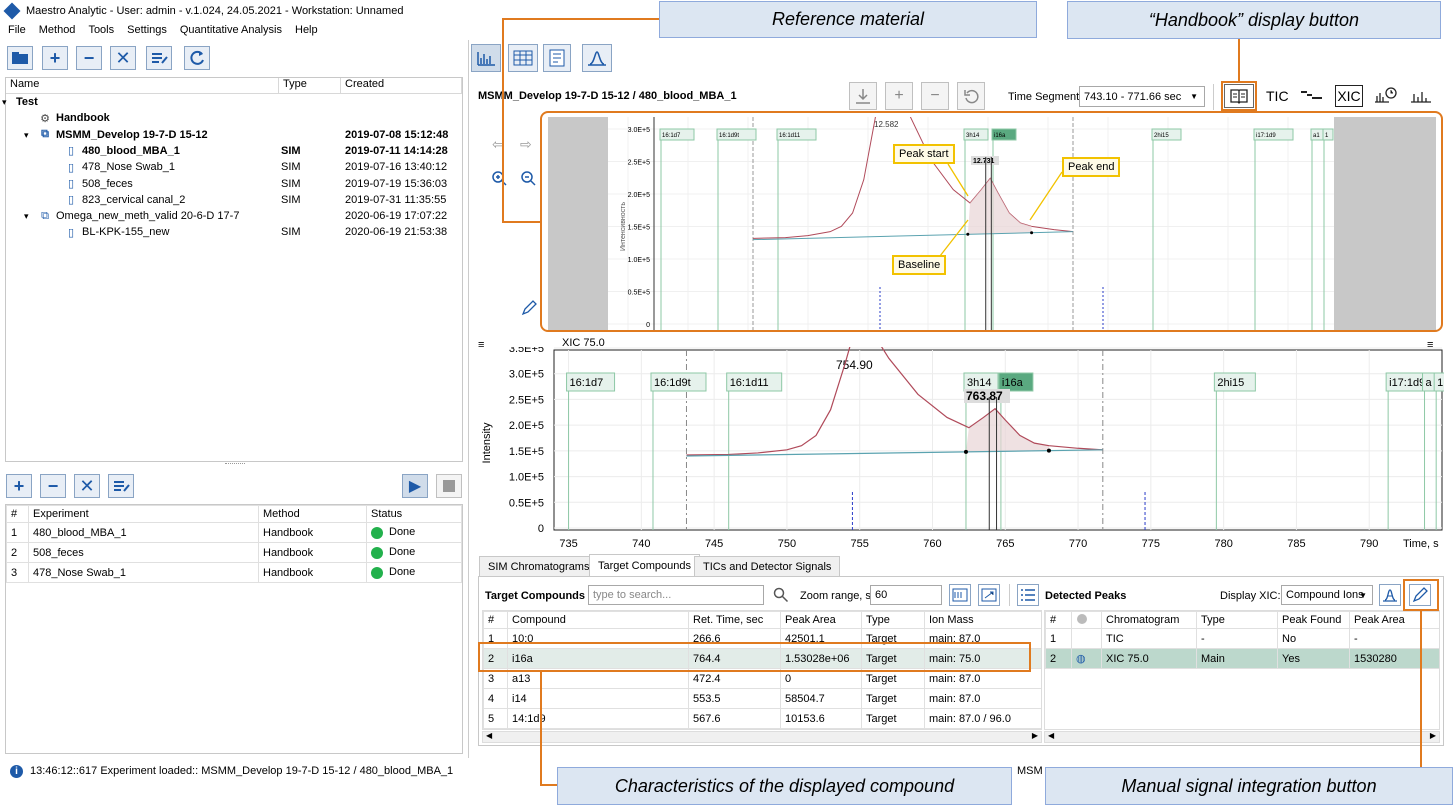 The width and height of the screenshot is (1455, 812). I want to click on zoom-out-button, so click(528, 179).